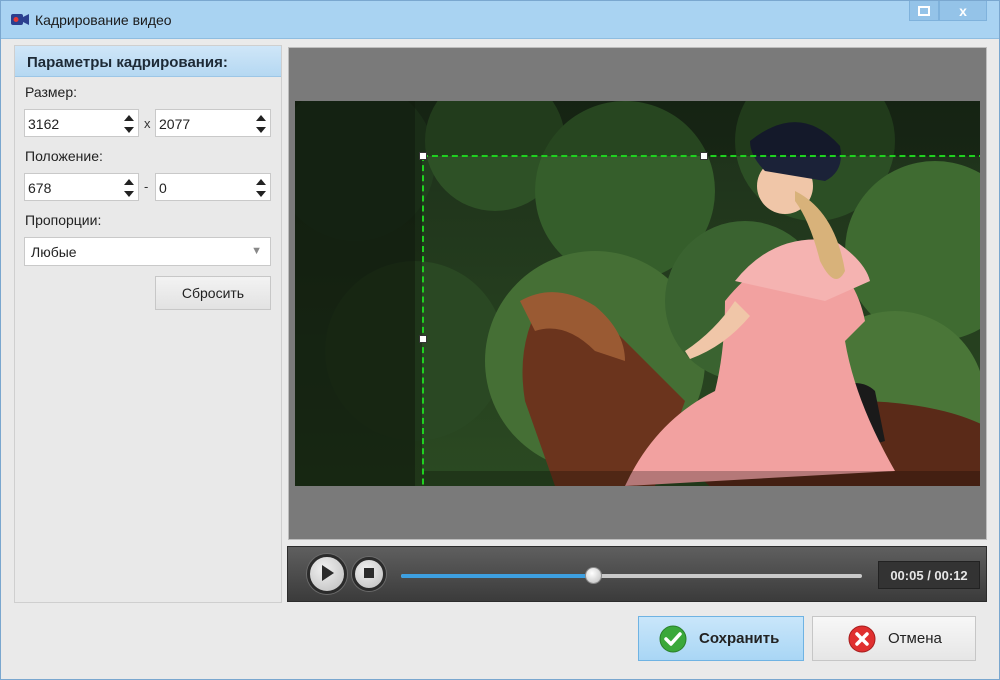  I want to click on close-icon: x, so click(963, 10).